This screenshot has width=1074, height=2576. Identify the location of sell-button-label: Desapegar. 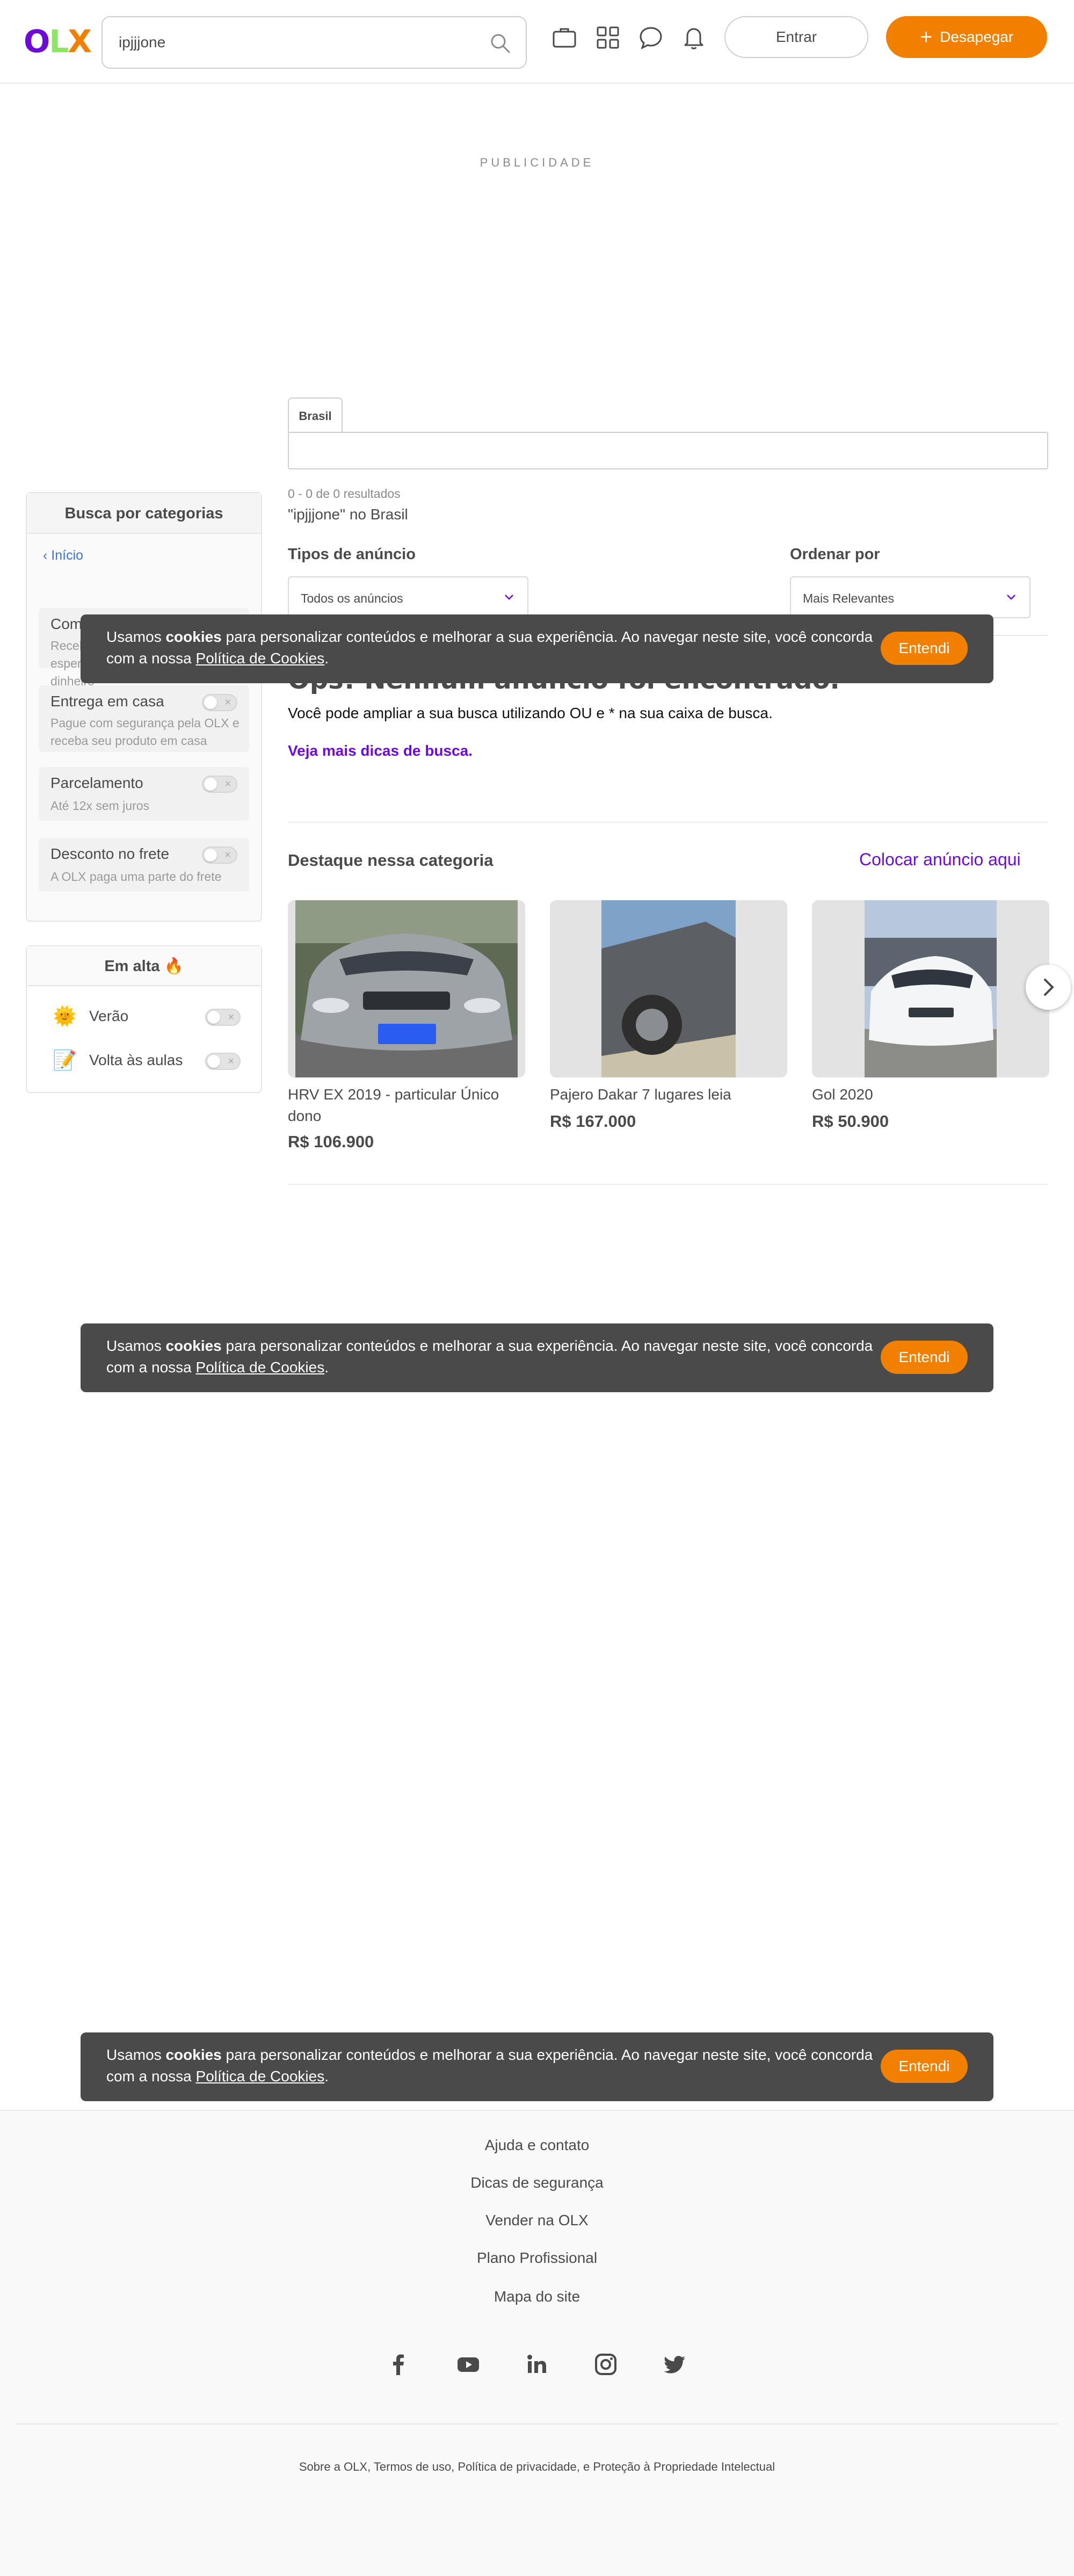
(977, 36).